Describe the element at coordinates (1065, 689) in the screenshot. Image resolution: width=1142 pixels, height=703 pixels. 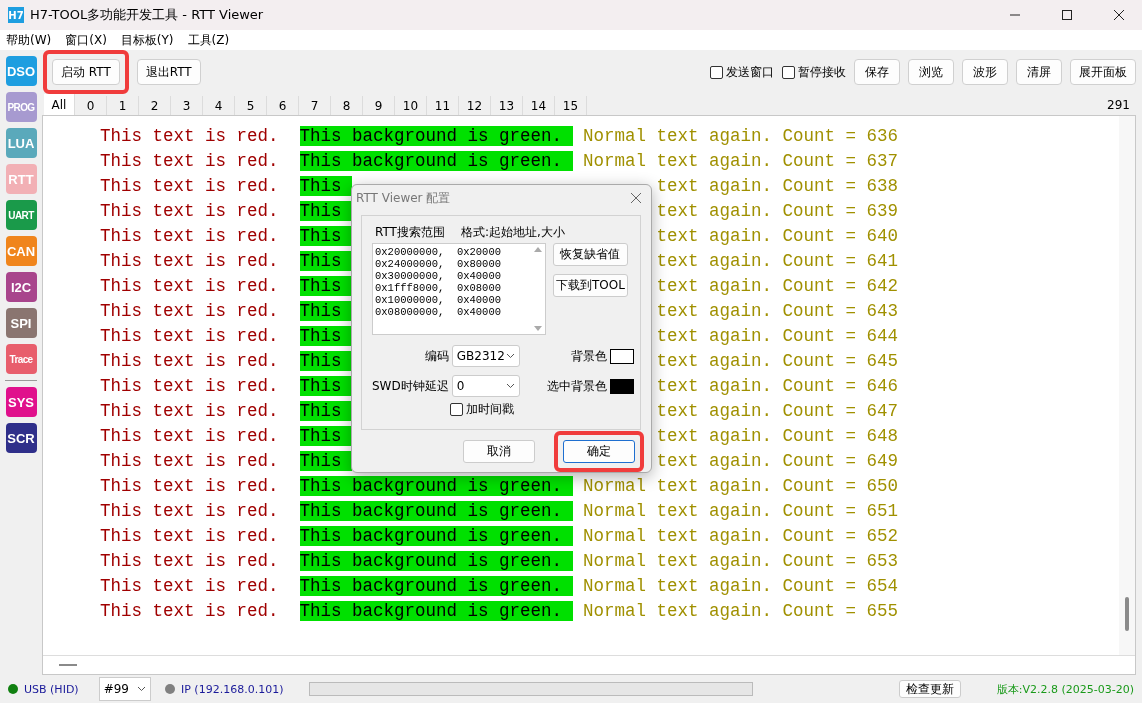
I see `version-label: 版本:V2.2.8 (2025-03-20)` at that location.